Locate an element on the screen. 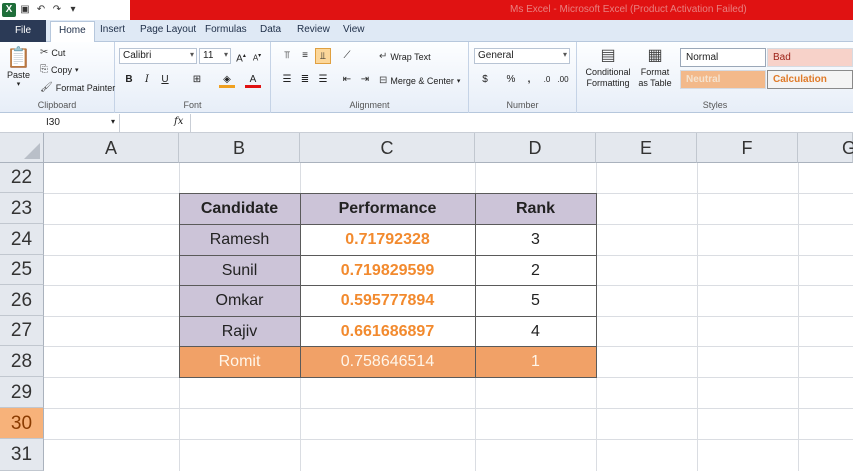  chevron-down-icon: ▾ is located at coordinates (18, 84).